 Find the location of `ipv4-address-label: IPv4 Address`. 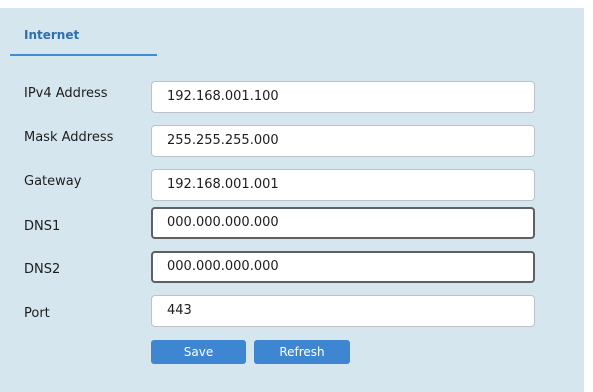

ipv4-address-label: IPv4 Address is located at coordinates (66, 93).